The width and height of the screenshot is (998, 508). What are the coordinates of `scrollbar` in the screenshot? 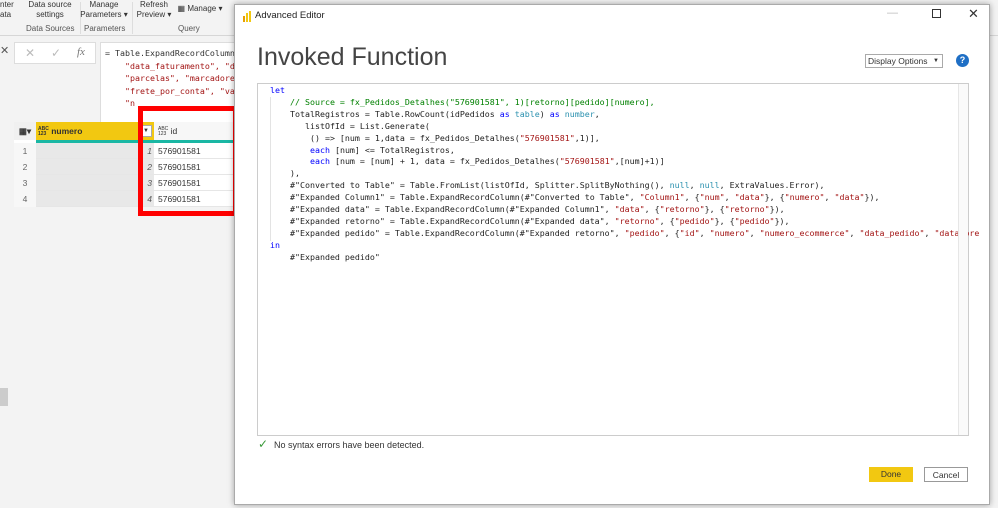 It's located at (4, 397).